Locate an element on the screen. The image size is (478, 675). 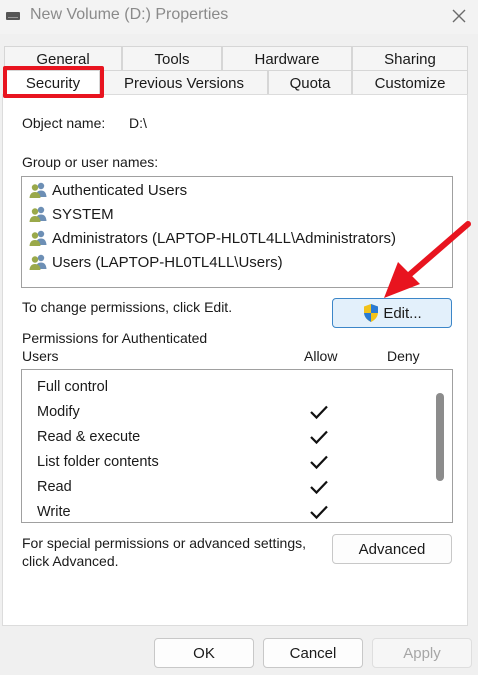
permissions-label: Permissions for Authenticated is located at coordinates (115, 338).